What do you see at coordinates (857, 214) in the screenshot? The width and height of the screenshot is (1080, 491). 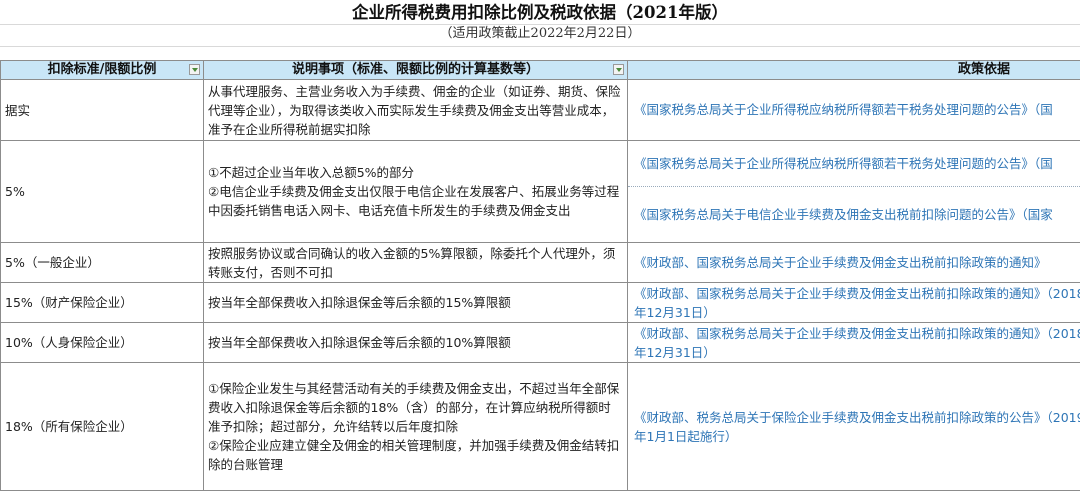 I see `policy-link: 《国家税务总局关于电信企业手续费及佣金支出税前扣除问题的公告》（国家` at bounding box center [857, 214].